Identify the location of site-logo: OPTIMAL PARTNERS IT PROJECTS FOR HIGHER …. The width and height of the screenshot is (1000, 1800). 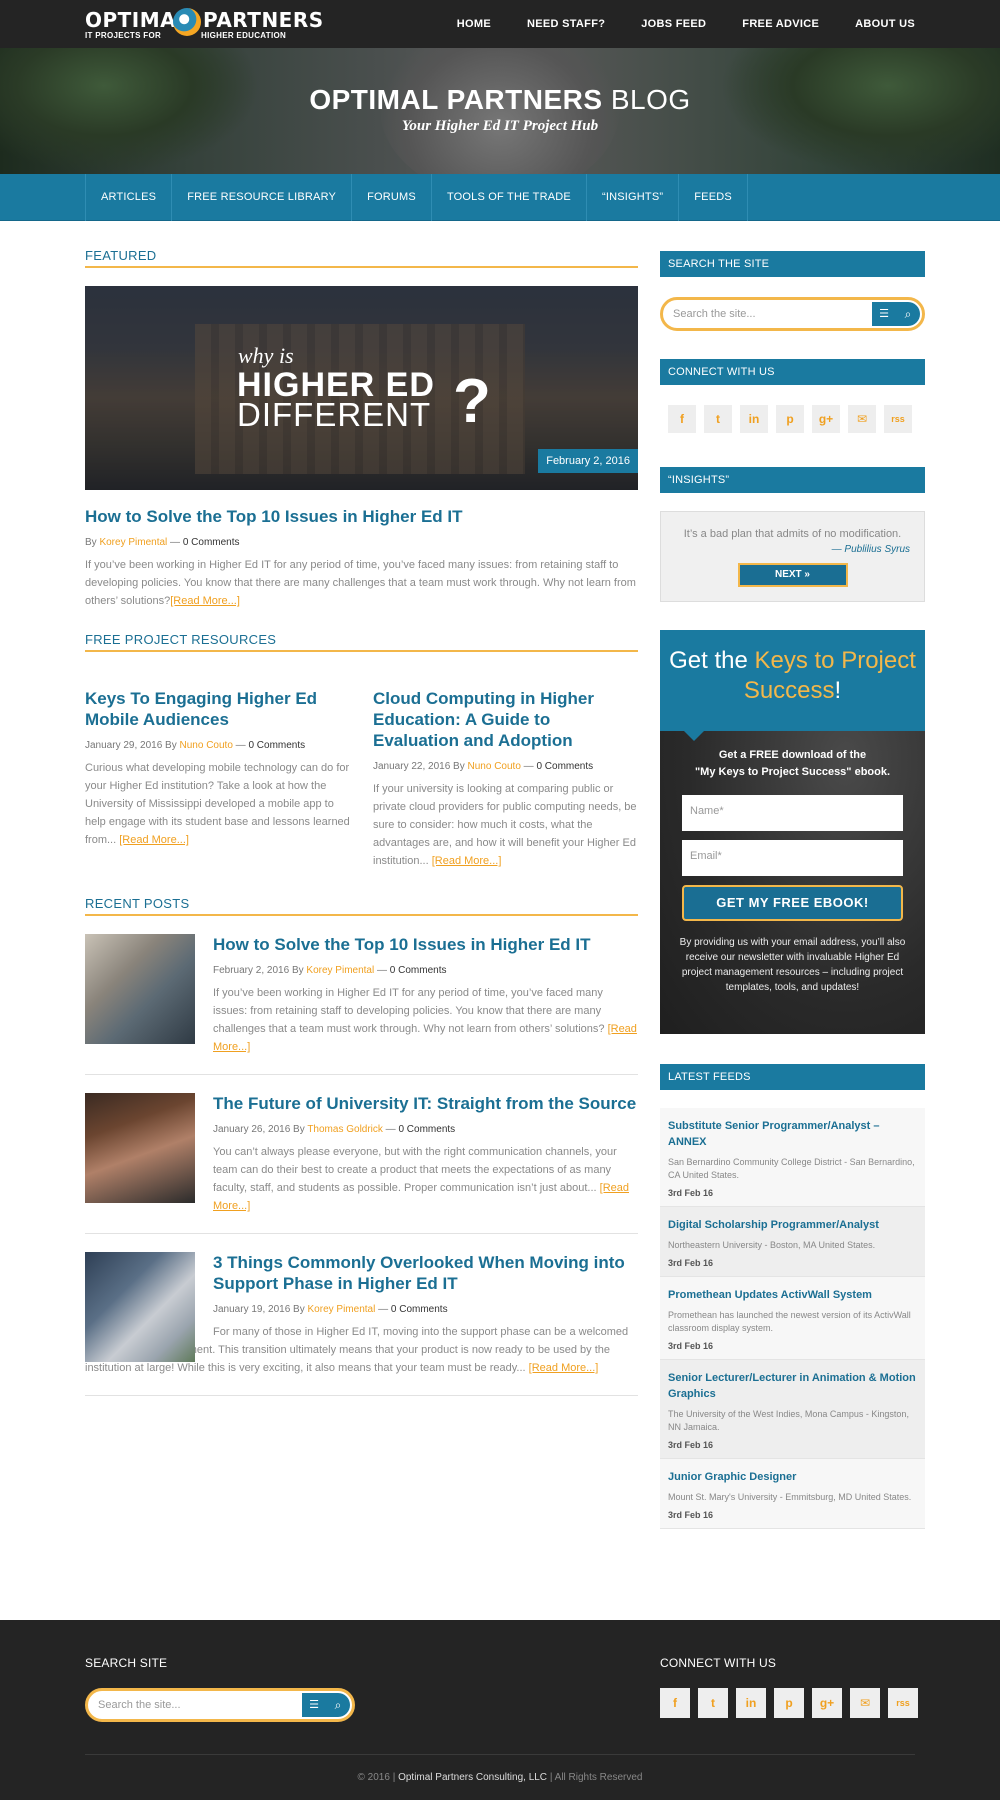
(204, 24).